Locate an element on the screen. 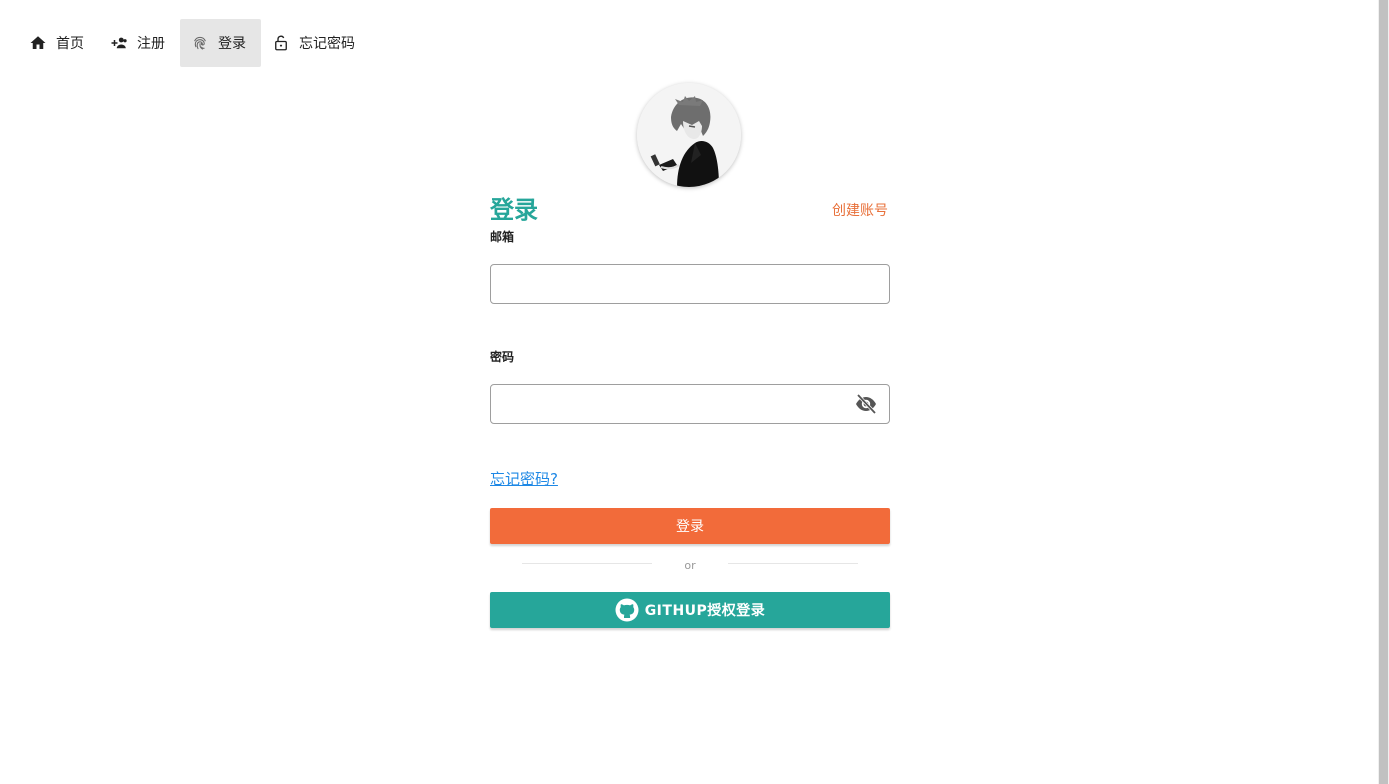  scrollbar is located at coordinates (1383, 392).